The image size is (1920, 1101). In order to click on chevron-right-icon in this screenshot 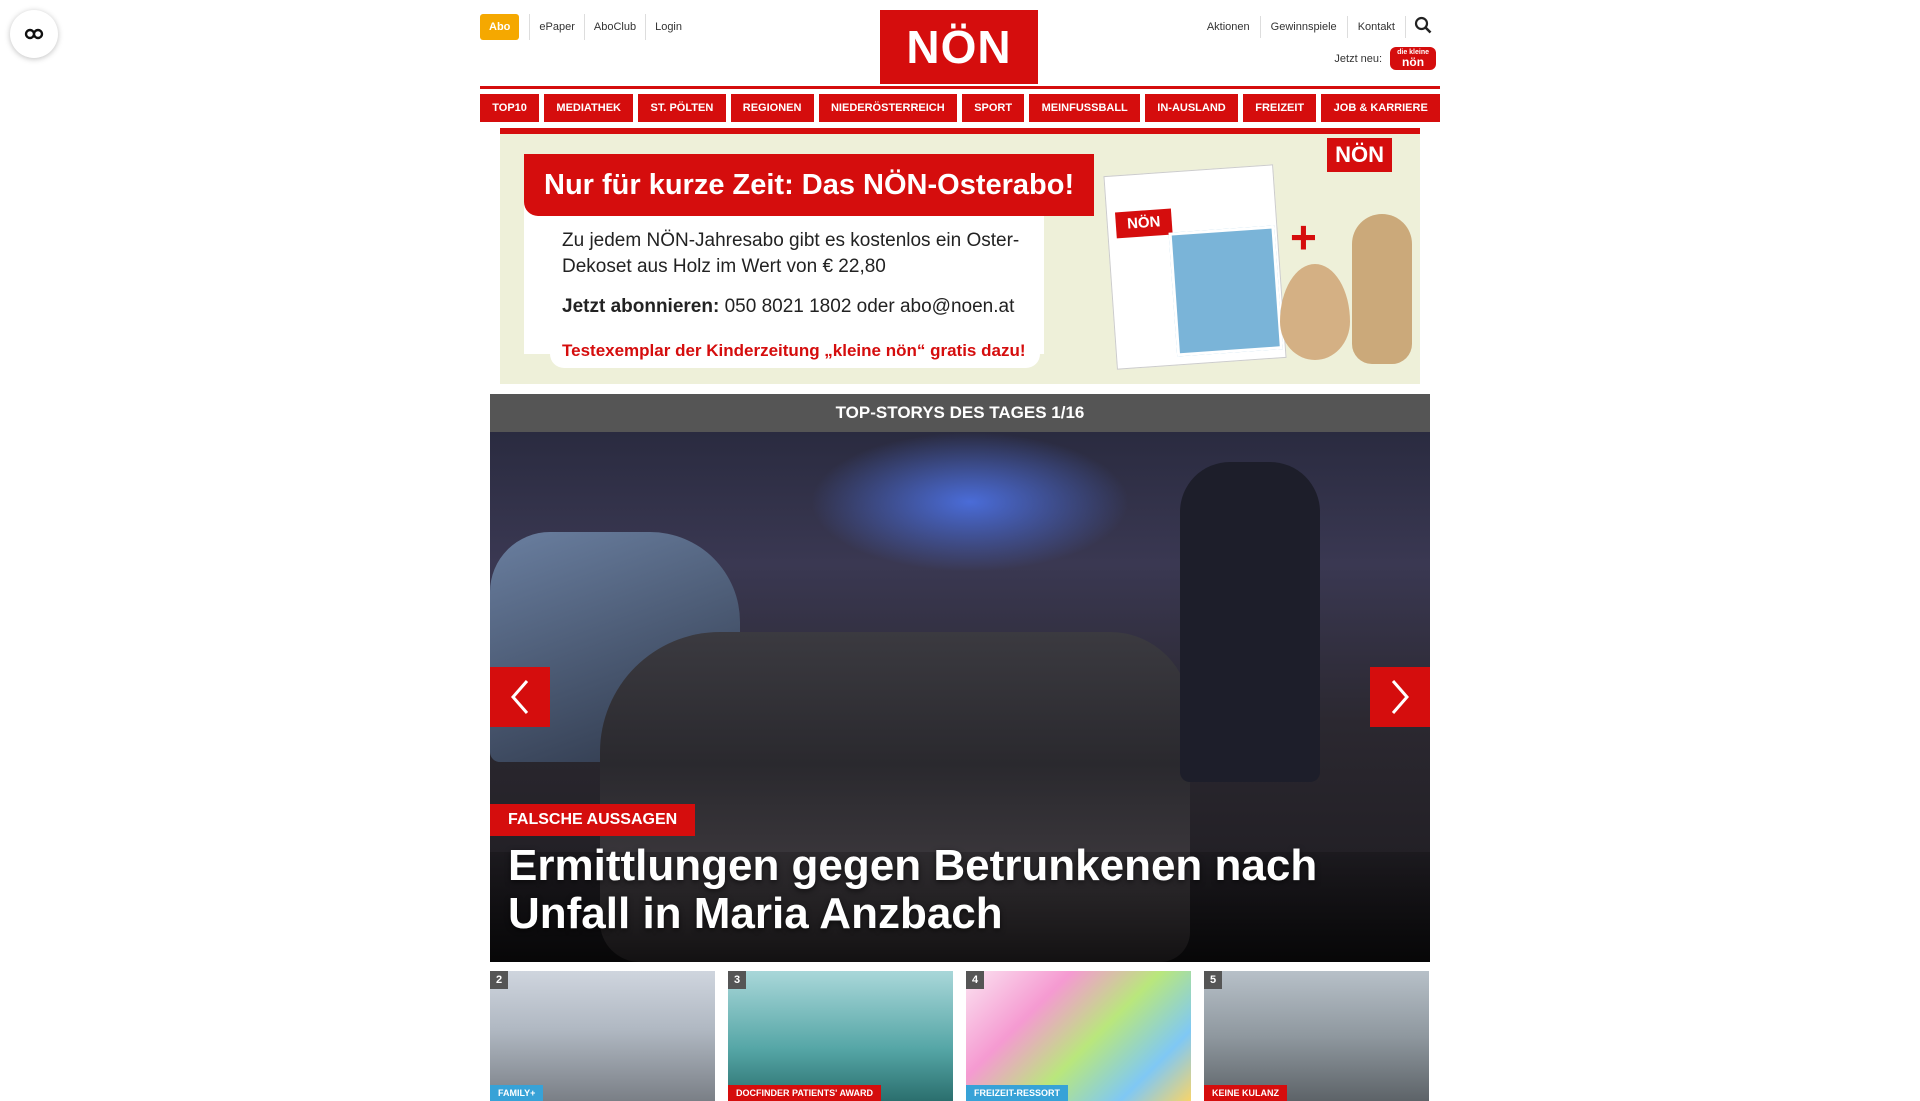, I will do `click(1400, 697)`.